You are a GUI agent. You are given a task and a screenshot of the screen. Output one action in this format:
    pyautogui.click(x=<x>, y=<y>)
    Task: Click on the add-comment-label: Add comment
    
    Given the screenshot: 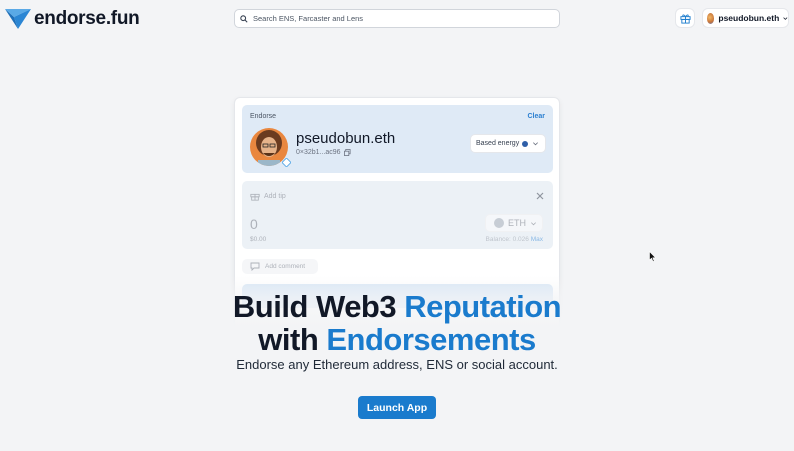 What is the action you would take?
    pyautogui.click(x=285, y=266)
    